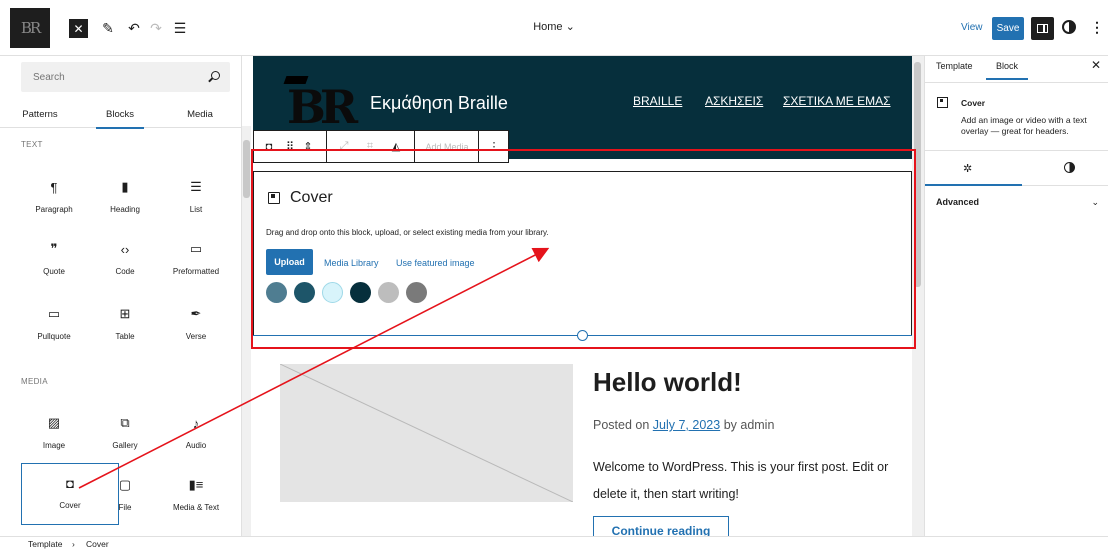 The image size is (1108, 551). Describe the element at coordinates (196, 196) in the screenshot. I see `block-list: ☰ List` at that location.